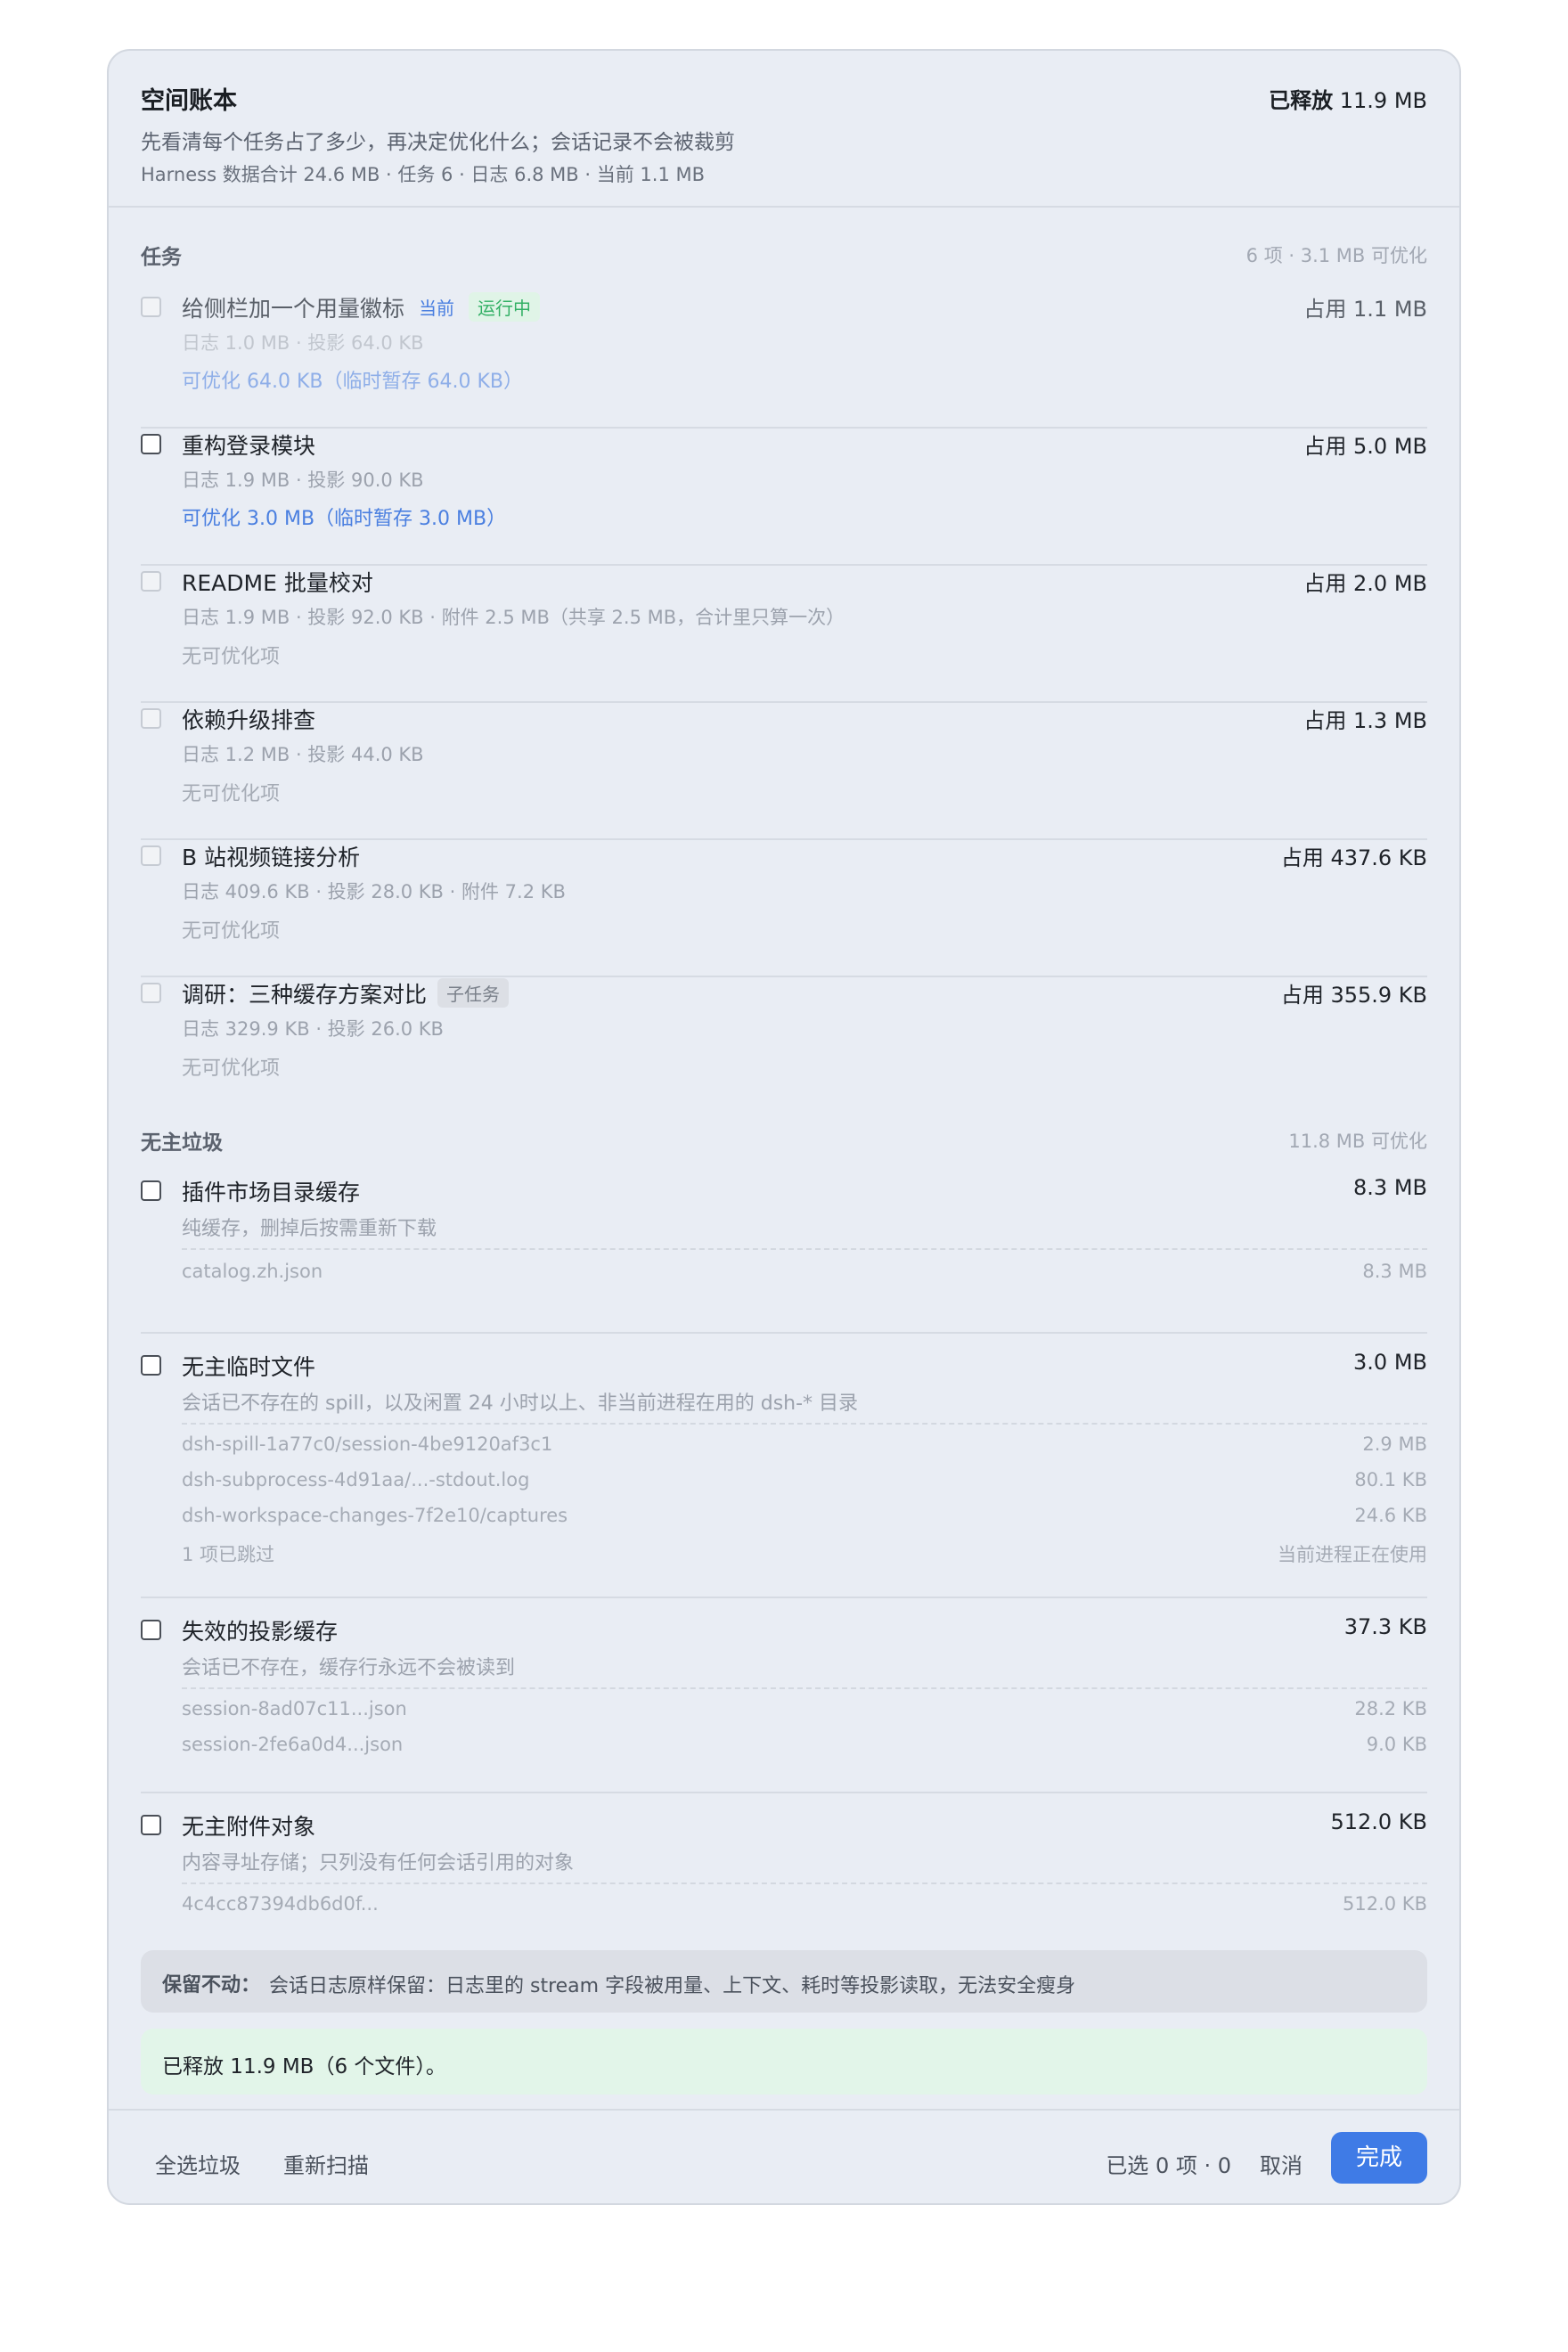 This screenshot has width=1568, height=2352. What do you see at coordinates (356, 1479) in the screenshot?
I see `file-name: dsh-subprocess-4d91aa/...-stdout.log` at bounding box center [356, 1479].